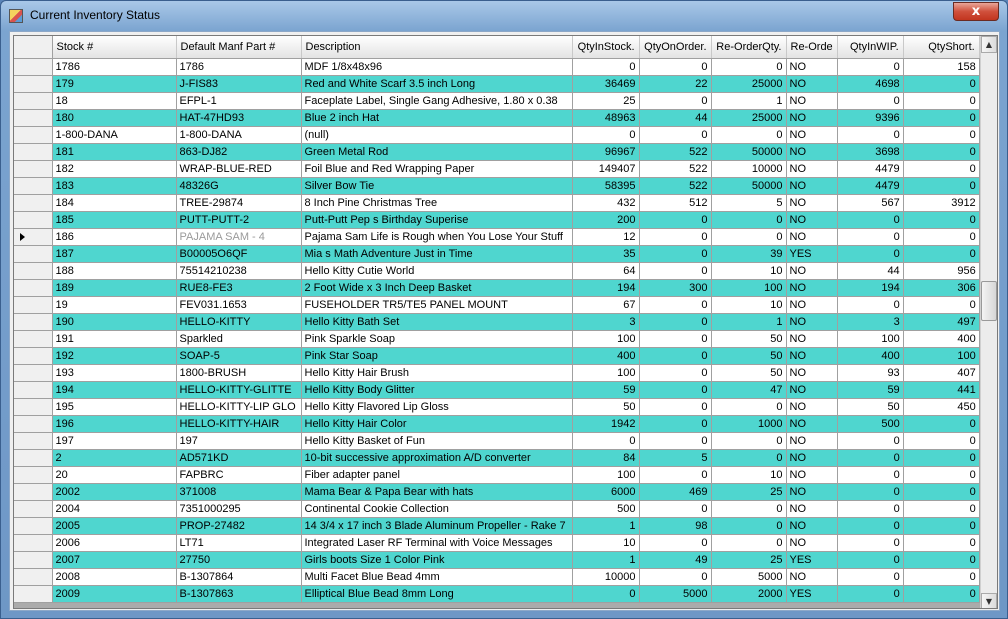  What do you see at coordinates (870, 322) in the screenshot?
I see `qty-in-wip-cell: 3` at bounding box center [870, 322].